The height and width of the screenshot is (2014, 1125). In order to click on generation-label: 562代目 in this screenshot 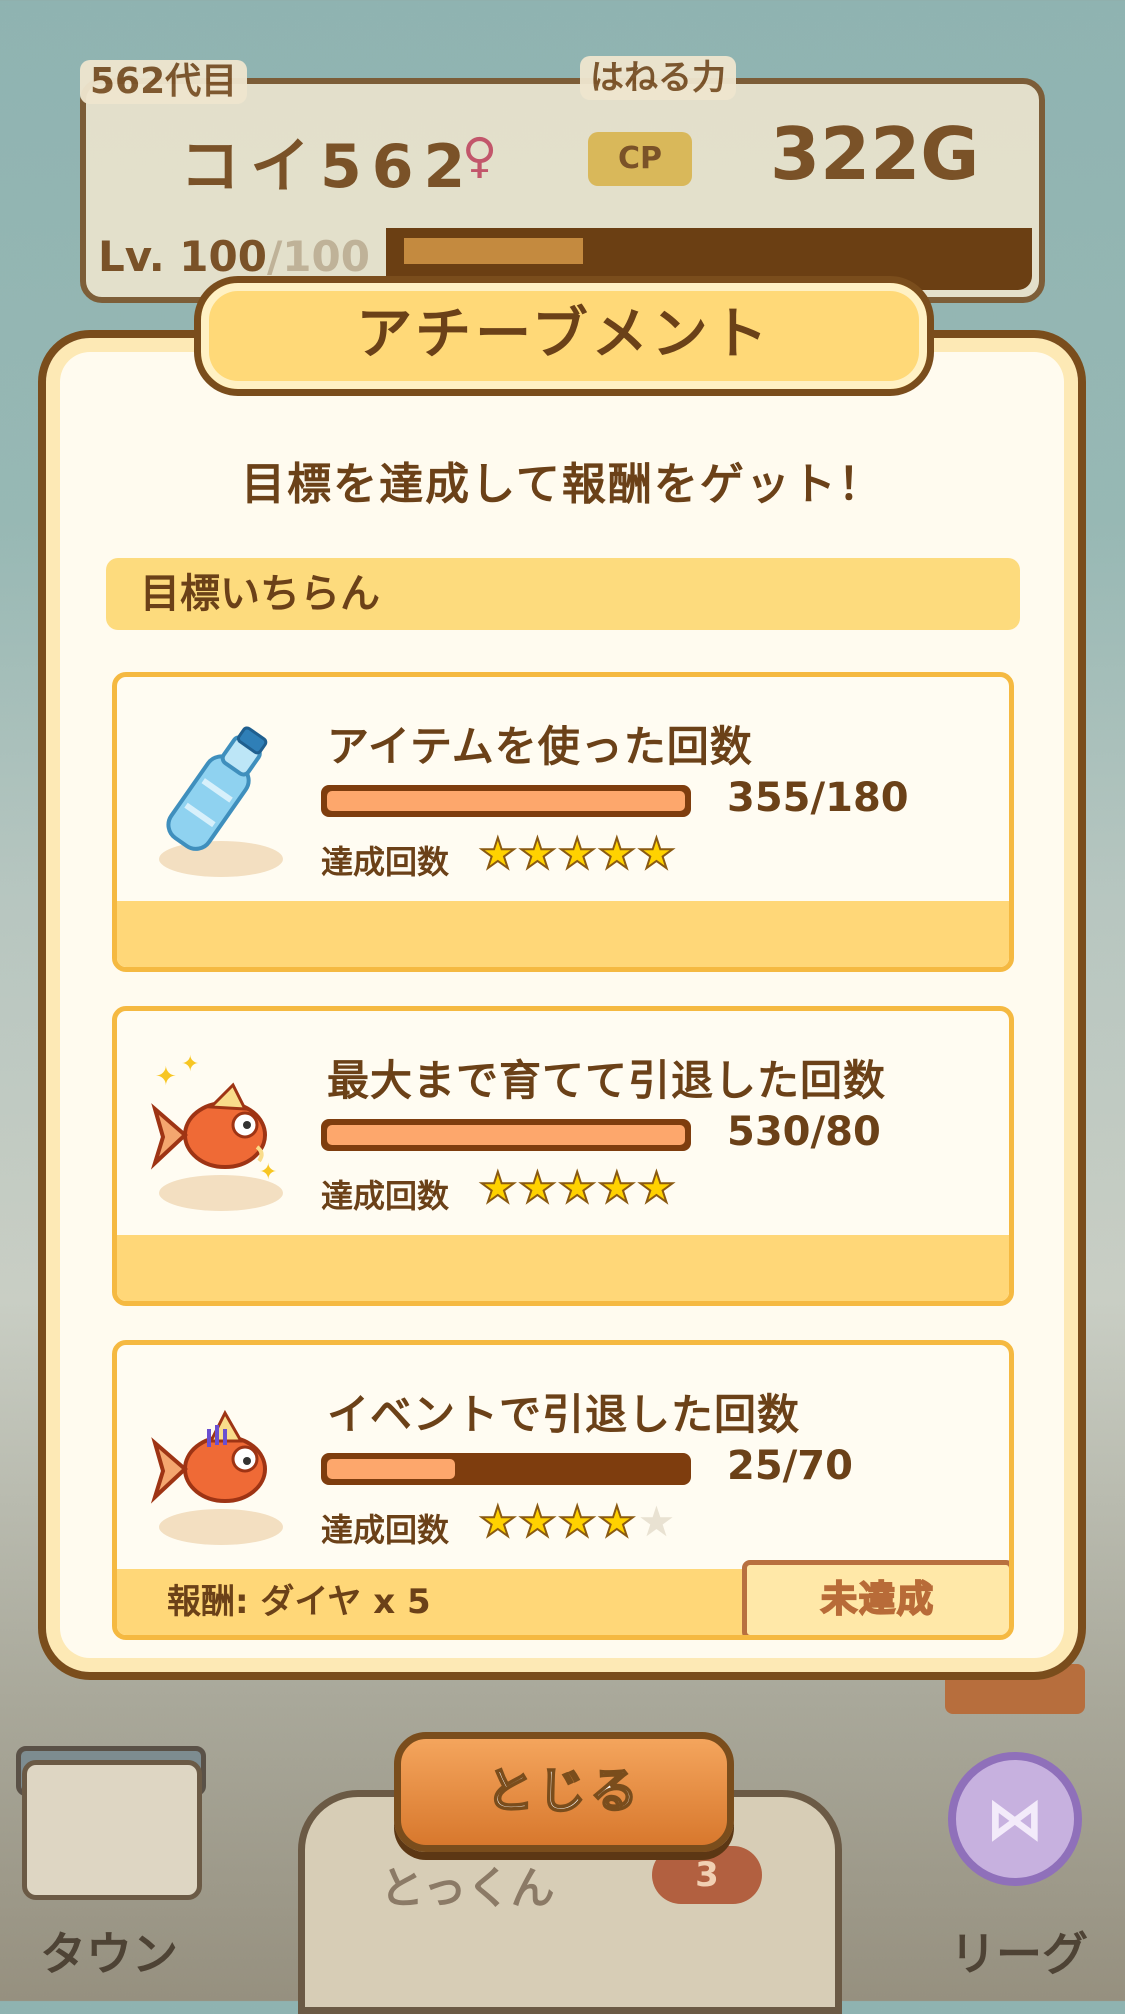, I will do `click(164, 82)`.